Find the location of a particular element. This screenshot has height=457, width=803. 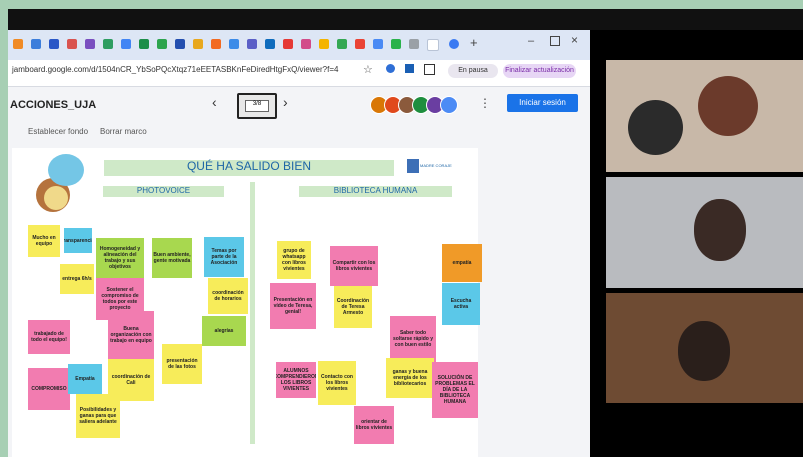

tab-icon-youtube is located at coordinates (288, 44).